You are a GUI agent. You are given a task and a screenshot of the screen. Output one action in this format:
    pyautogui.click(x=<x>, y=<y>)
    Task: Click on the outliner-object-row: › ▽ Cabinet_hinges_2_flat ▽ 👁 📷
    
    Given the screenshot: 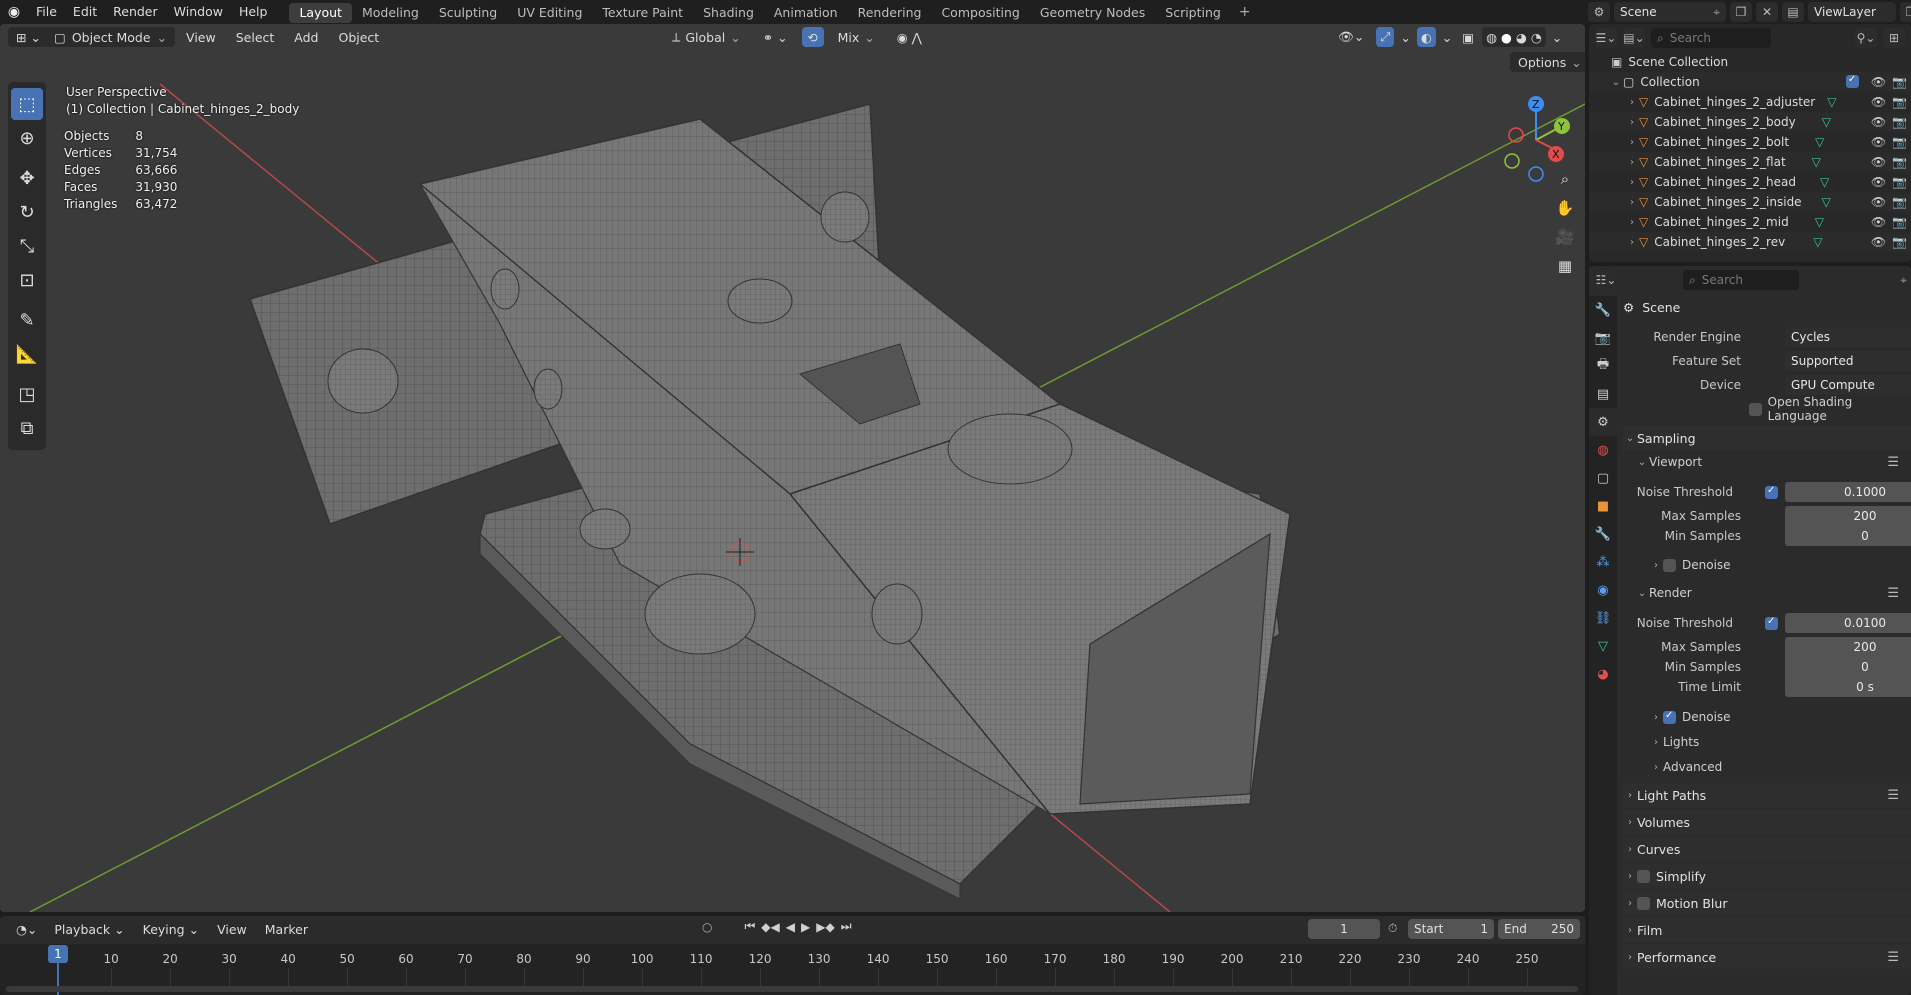 What is the action you would take?
    pyautogui.click(x=1750, y=162)
    